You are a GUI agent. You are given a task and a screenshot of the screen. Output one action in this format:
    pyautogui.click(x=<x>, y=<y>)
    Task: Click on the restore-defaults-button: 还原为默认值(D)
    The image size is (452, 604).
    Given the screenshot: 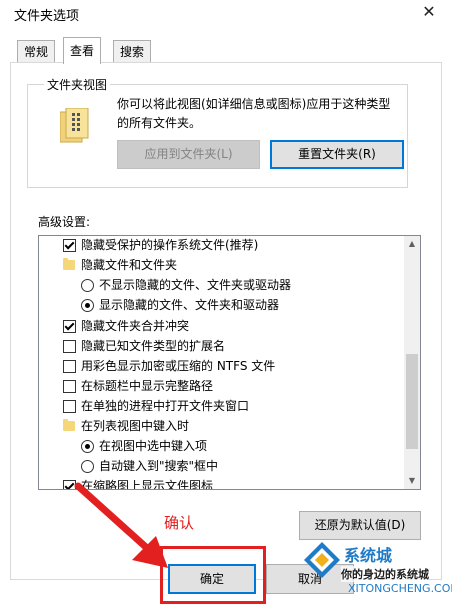 What is the action you would take?
    pyautogui.click(x=360, y=525)
    